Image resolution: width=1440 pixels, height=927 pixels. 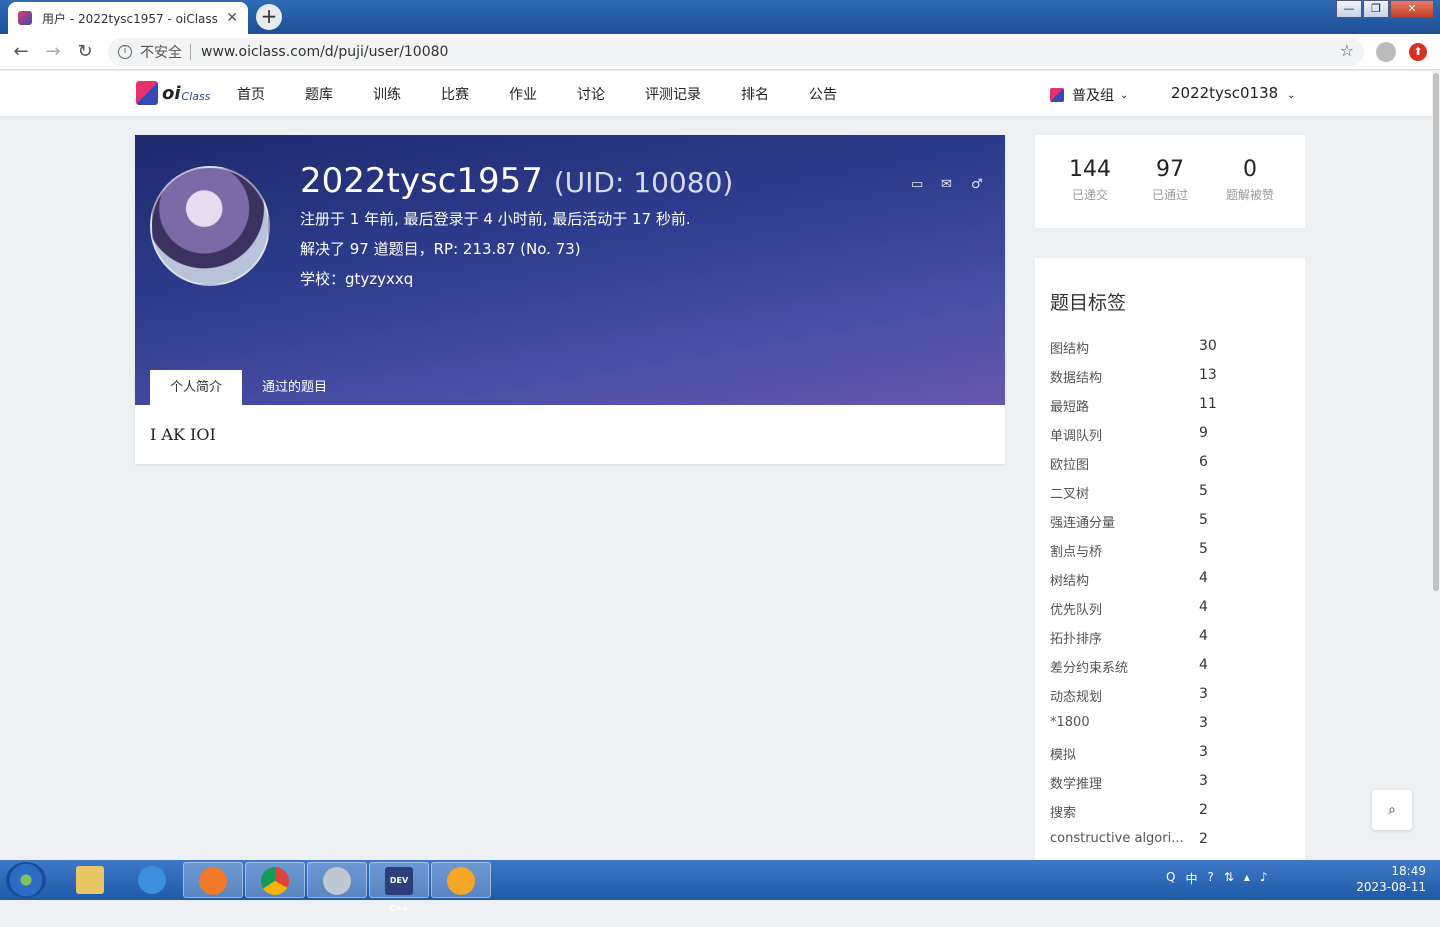 I want to click on tag-count: 6, so click(x=1203, y=462).